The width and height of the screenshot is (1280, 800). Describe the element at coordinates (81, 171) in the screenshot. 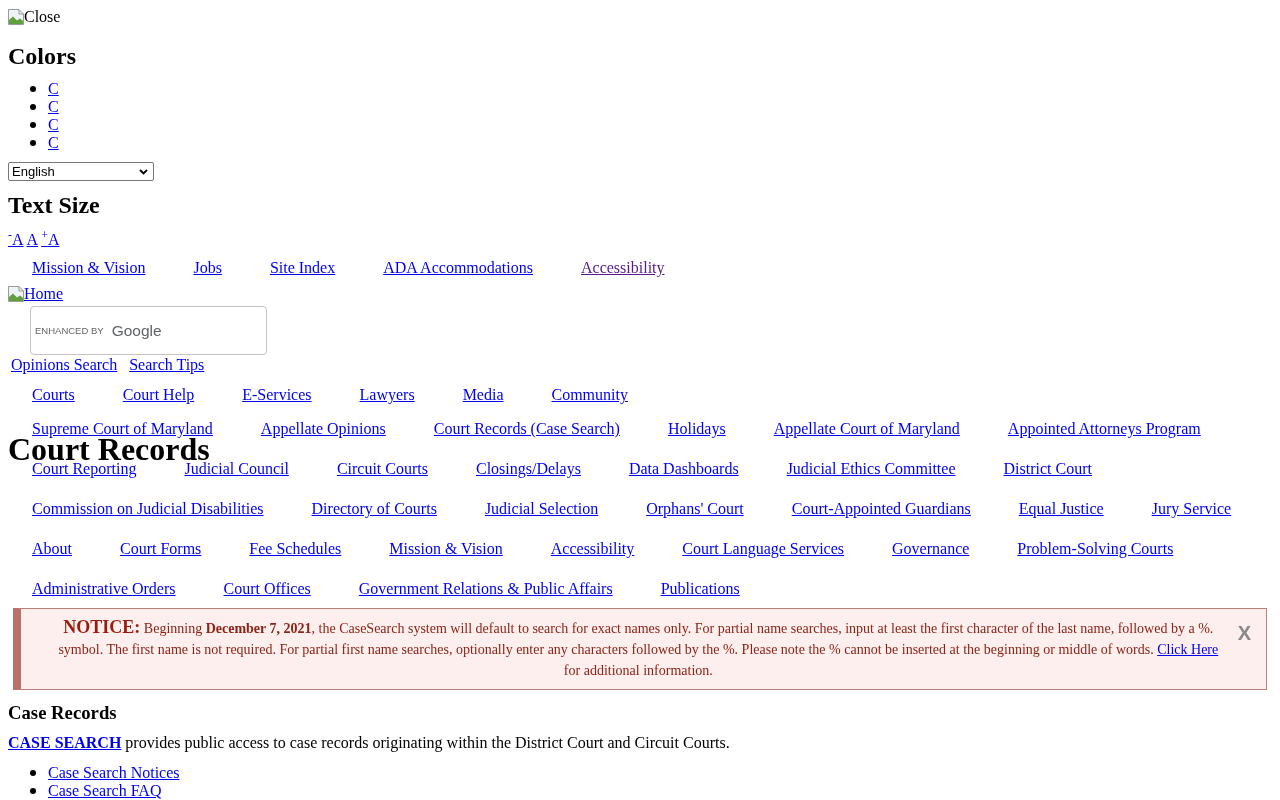

I see `language-select: English` at that location.